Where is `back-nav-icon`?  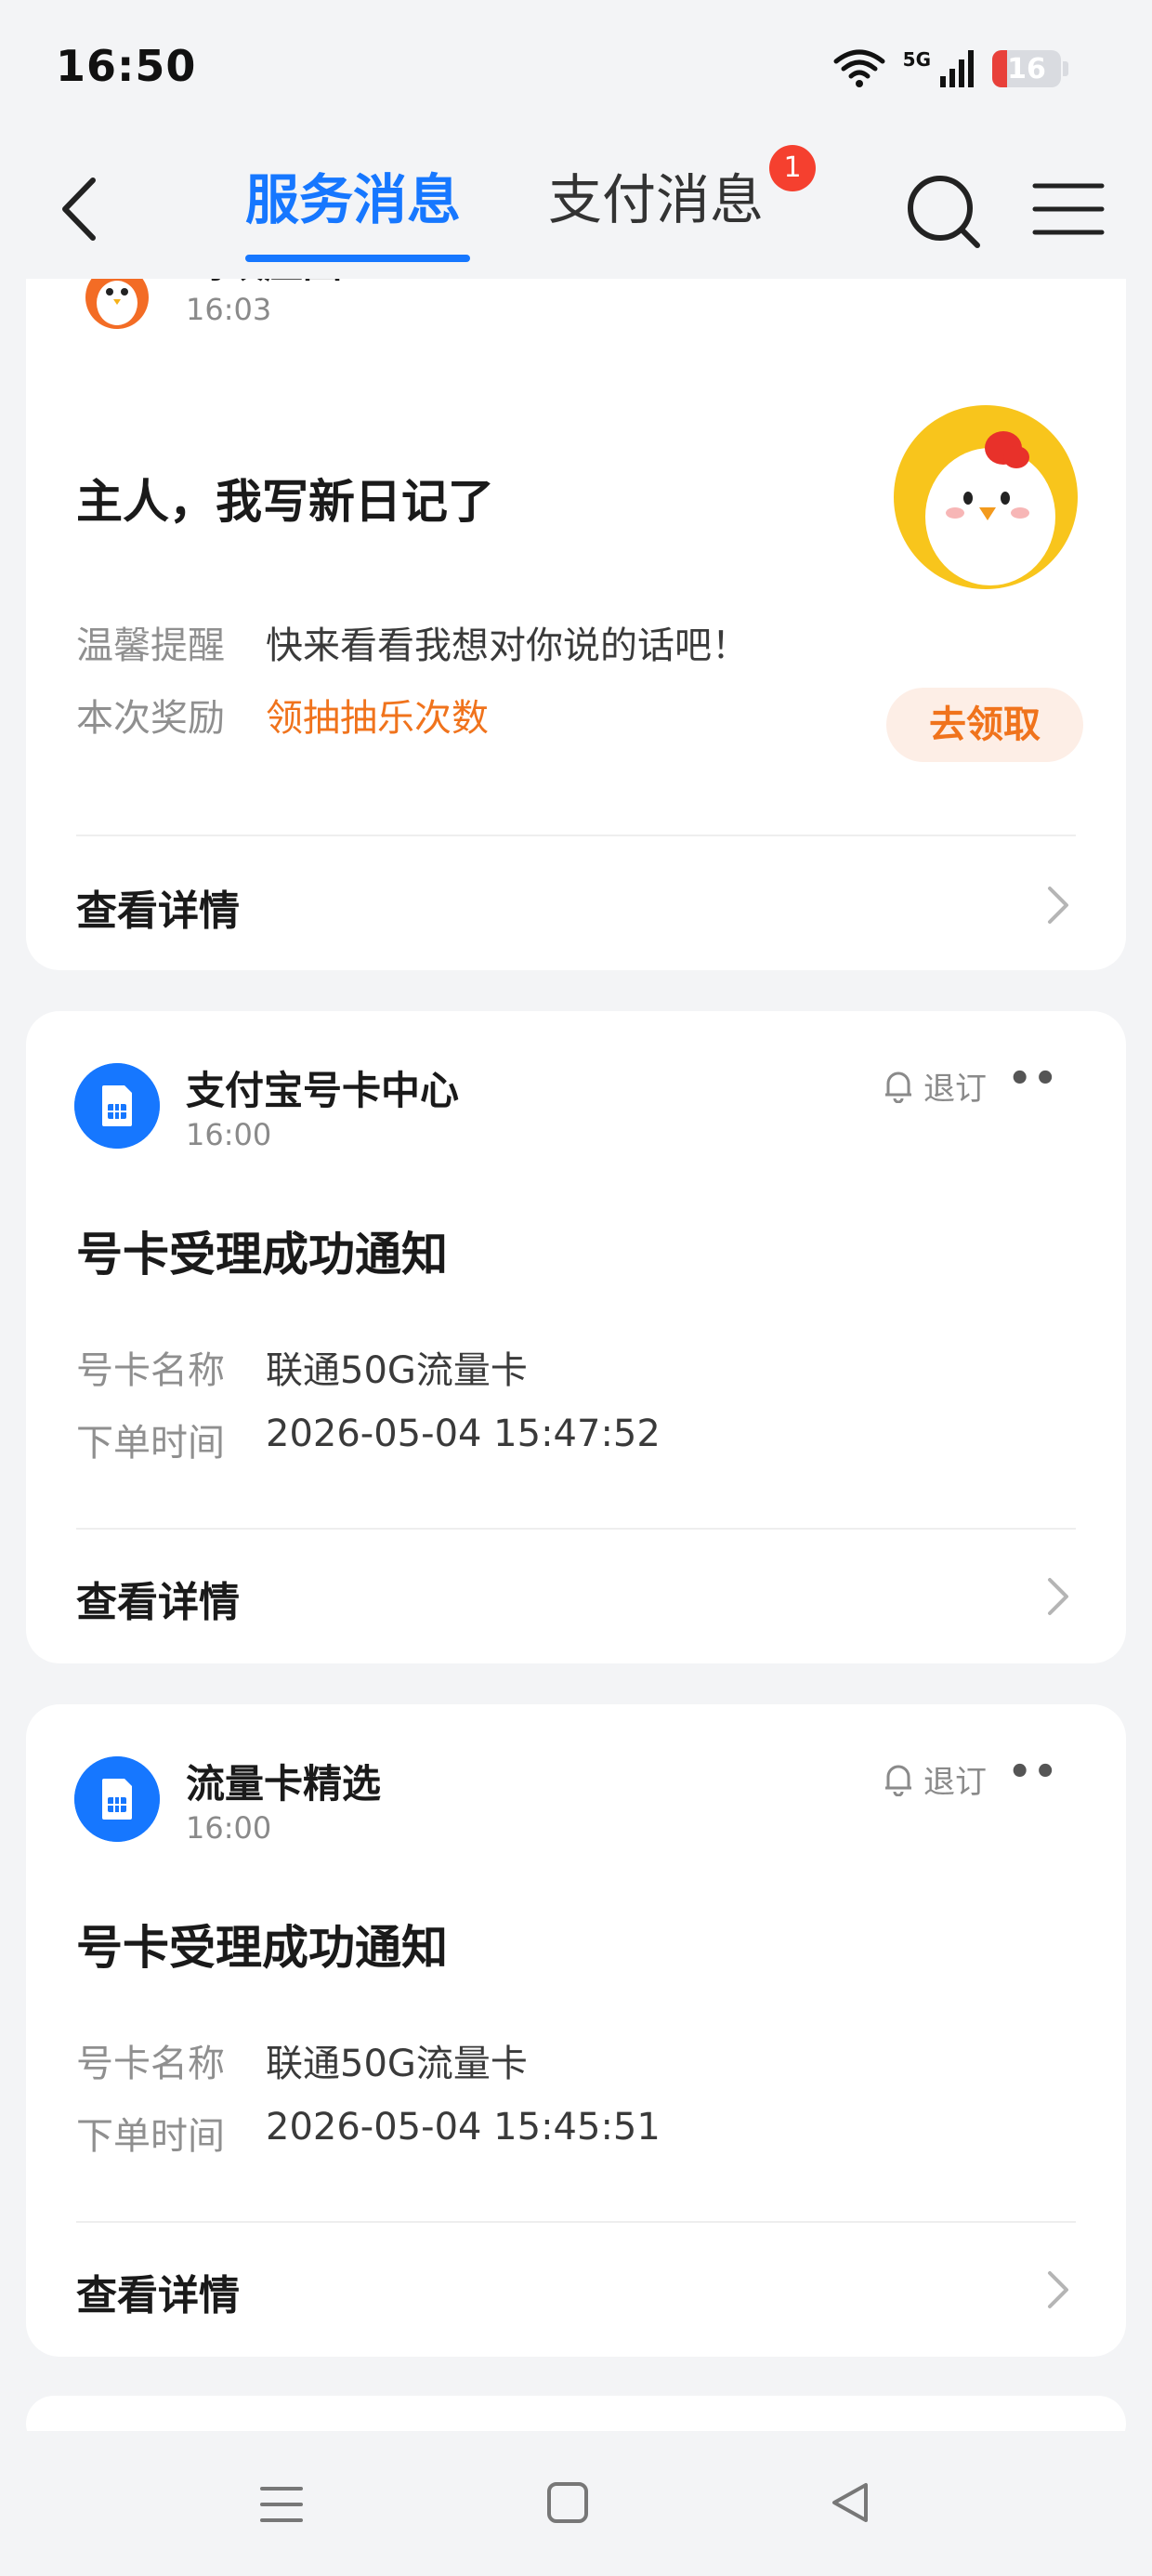
back-nav-icon is located at coordinates (850, 2502).